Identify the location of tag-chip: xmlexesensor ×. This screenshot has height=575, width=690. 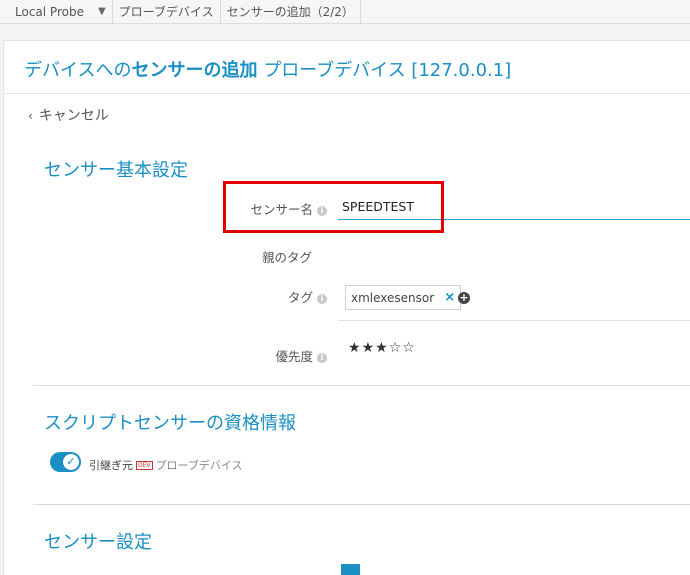
(403, 297).